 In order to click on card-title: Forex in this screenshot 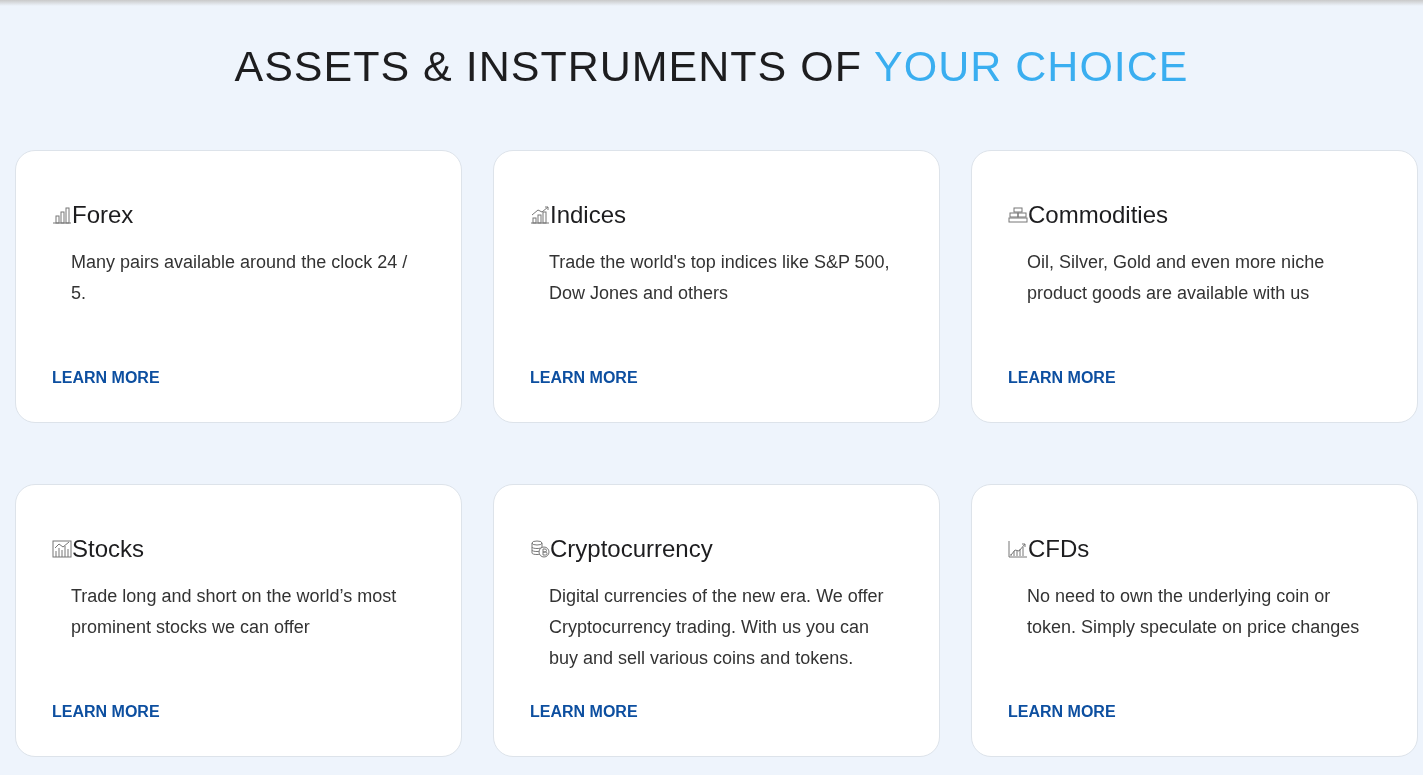, I will do `click(103, 215)`.